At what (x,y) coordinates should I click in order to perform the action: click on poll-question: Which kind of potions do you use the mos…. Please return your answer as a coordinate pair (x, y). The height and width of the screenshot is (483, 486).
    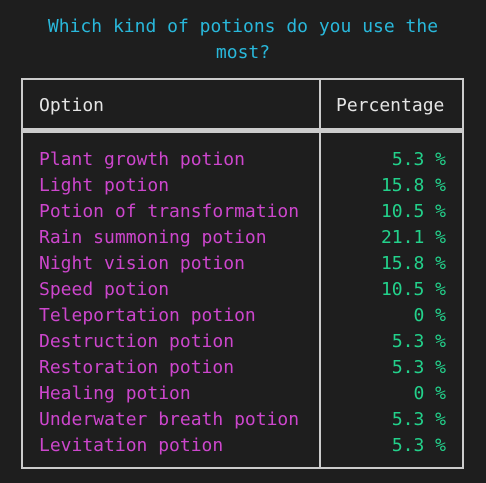
    Looking at the image, I should click on (243, 39).